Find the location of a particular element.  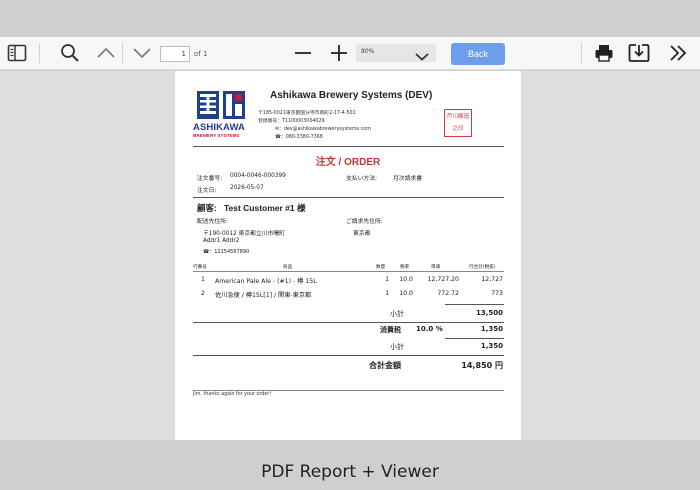

sidebar-icon is located at coordinates (17, 53).